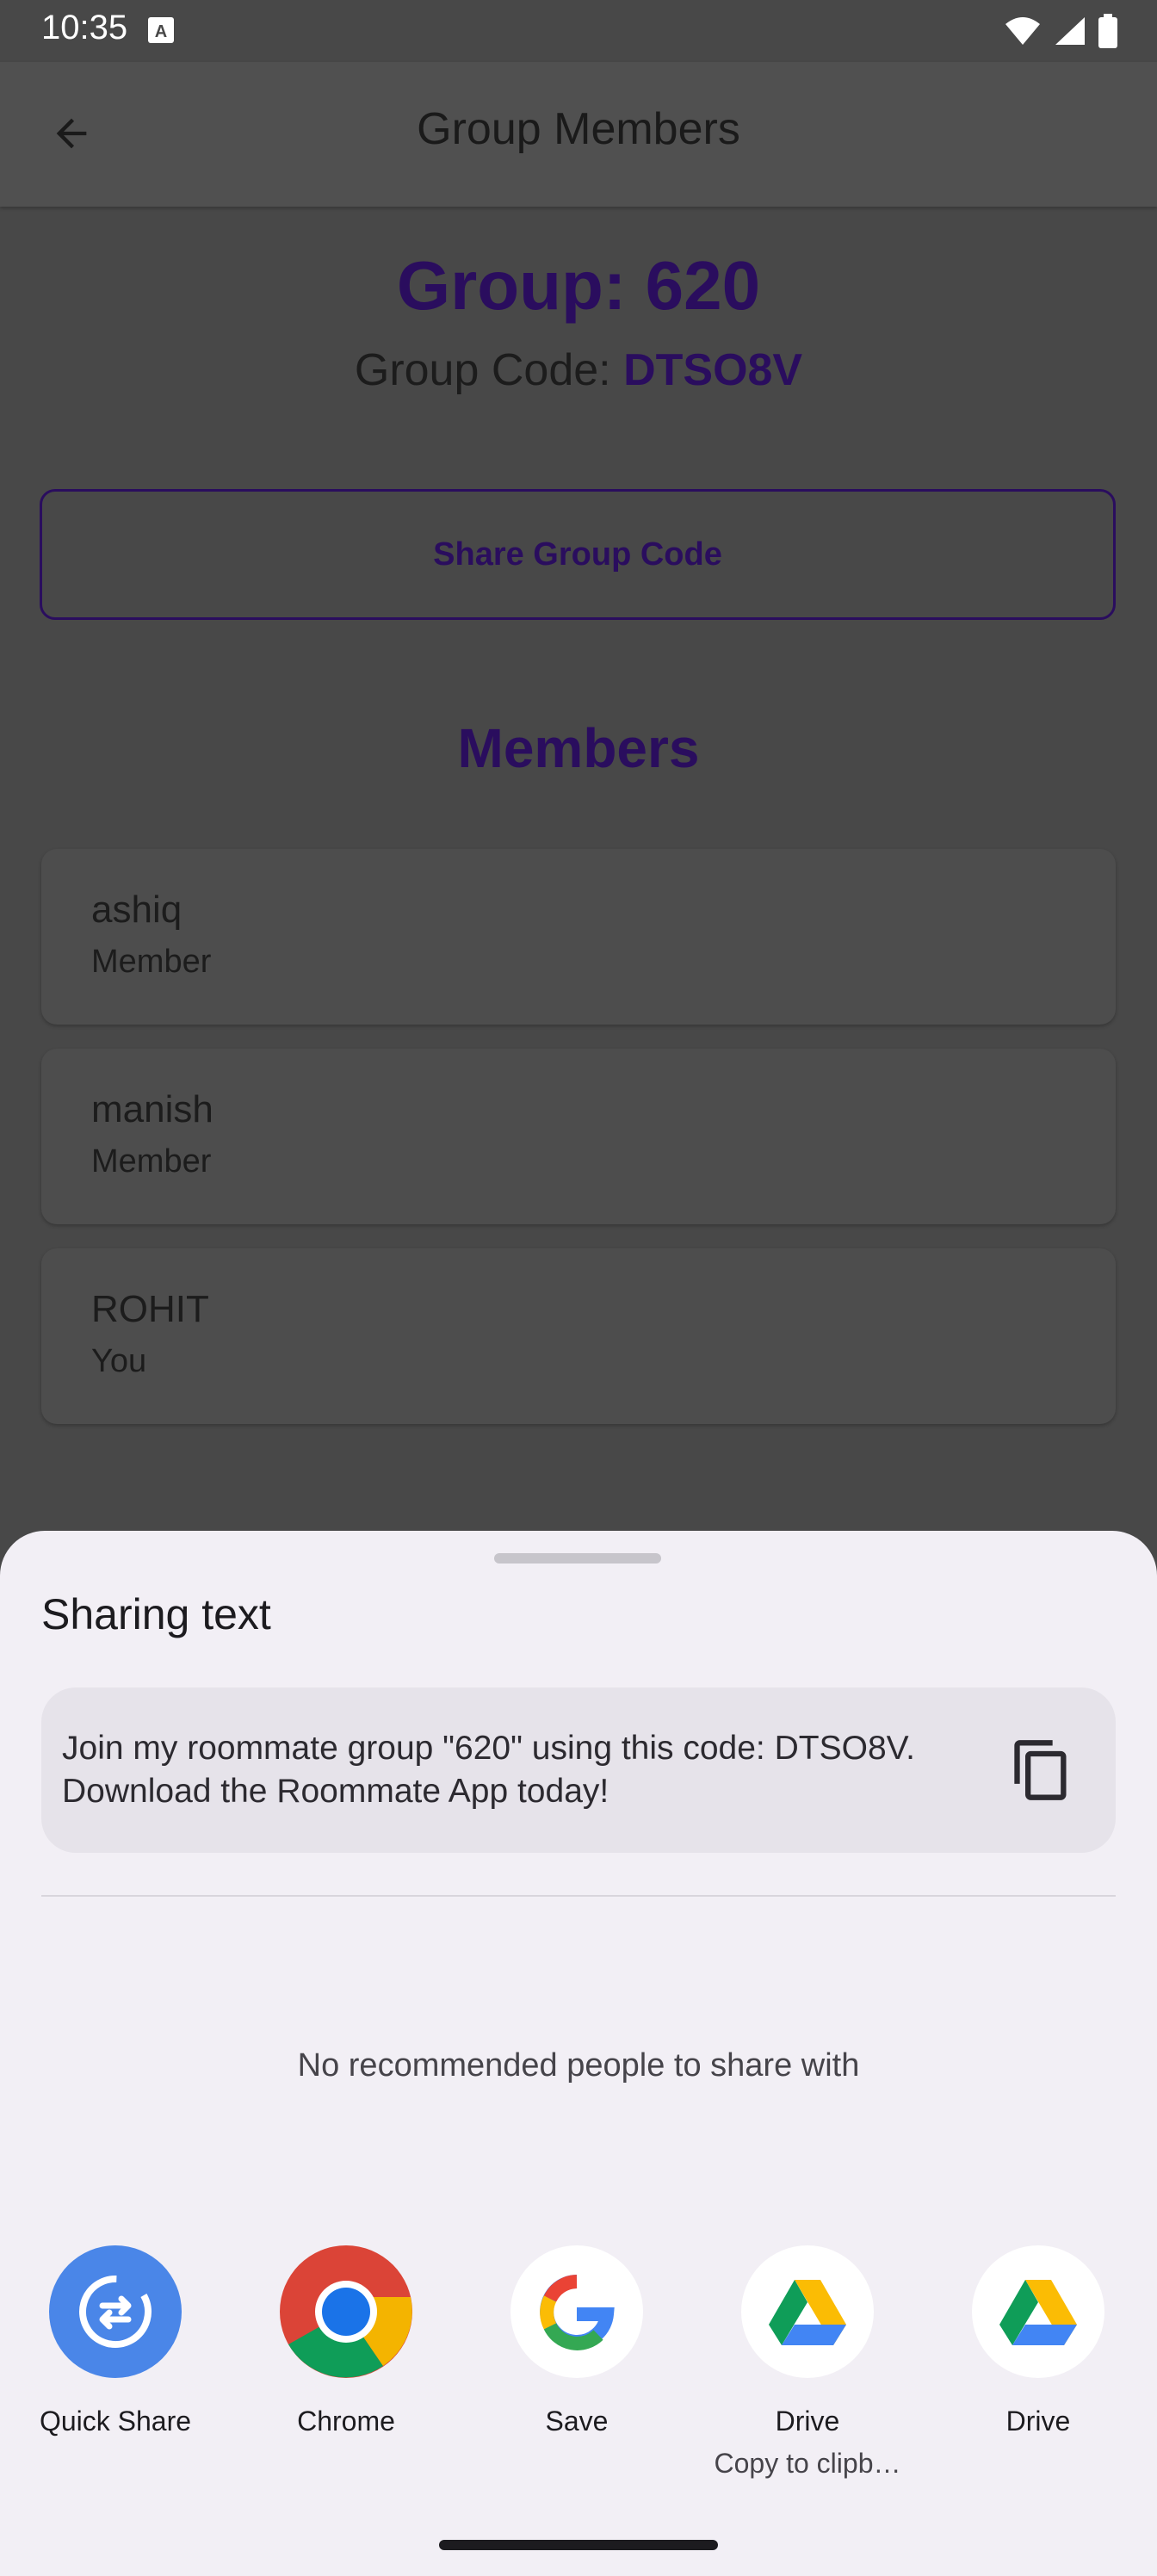 The width and height of the screenshot is (1157, 2576). I want to click on signal-icon, so click(1070, 31).